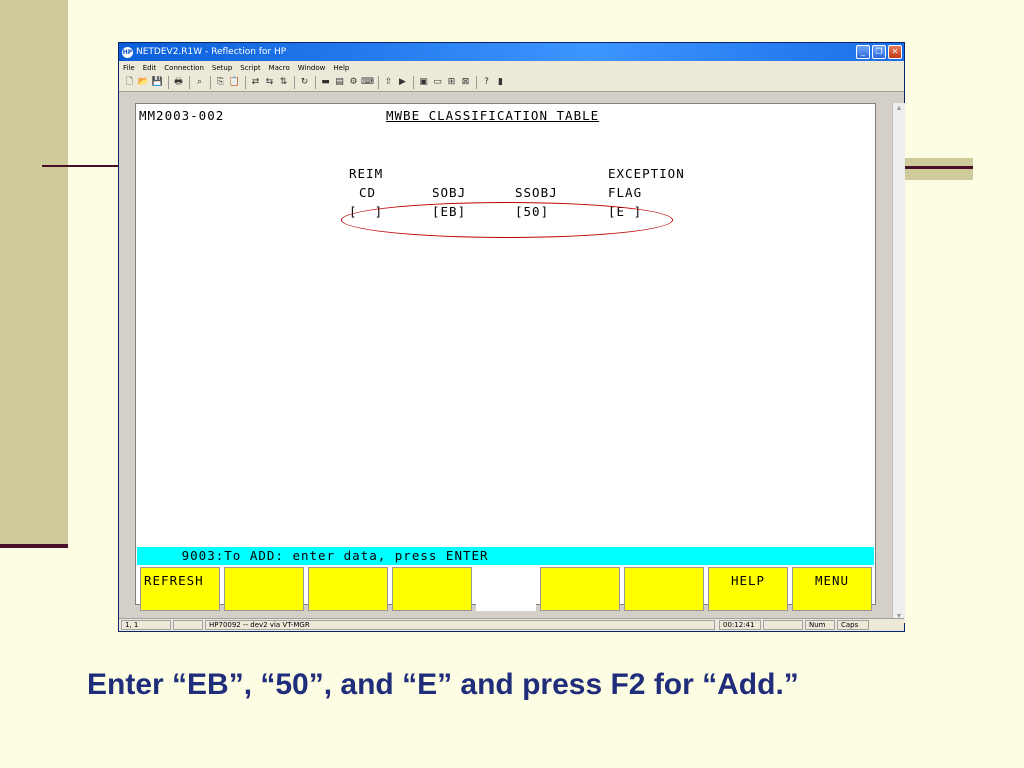  I want to click on window-title: NETDEV2.R1W - Reflection for HP, so click(211, 52).